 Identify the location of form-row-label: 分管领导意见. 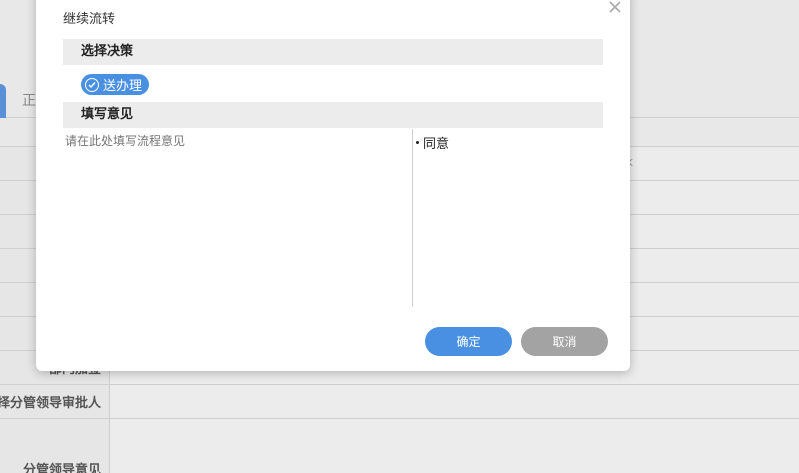
(55, 446).